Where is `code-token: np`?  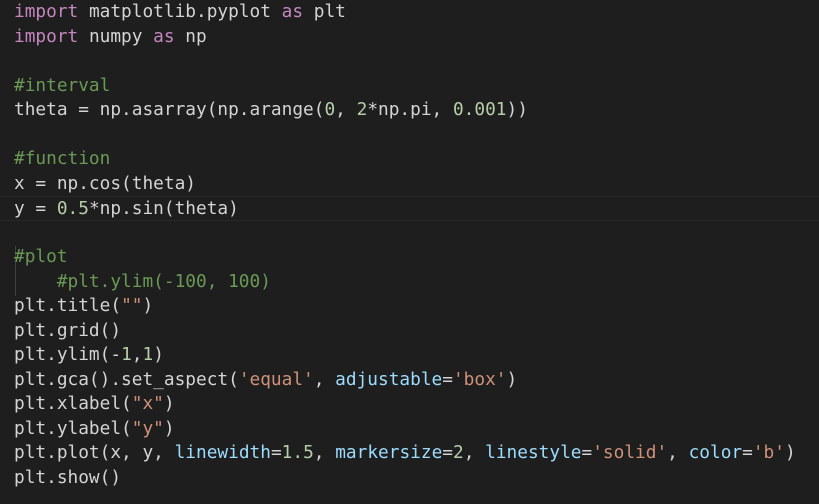
code-token: np is located at coordinates (190, 36).